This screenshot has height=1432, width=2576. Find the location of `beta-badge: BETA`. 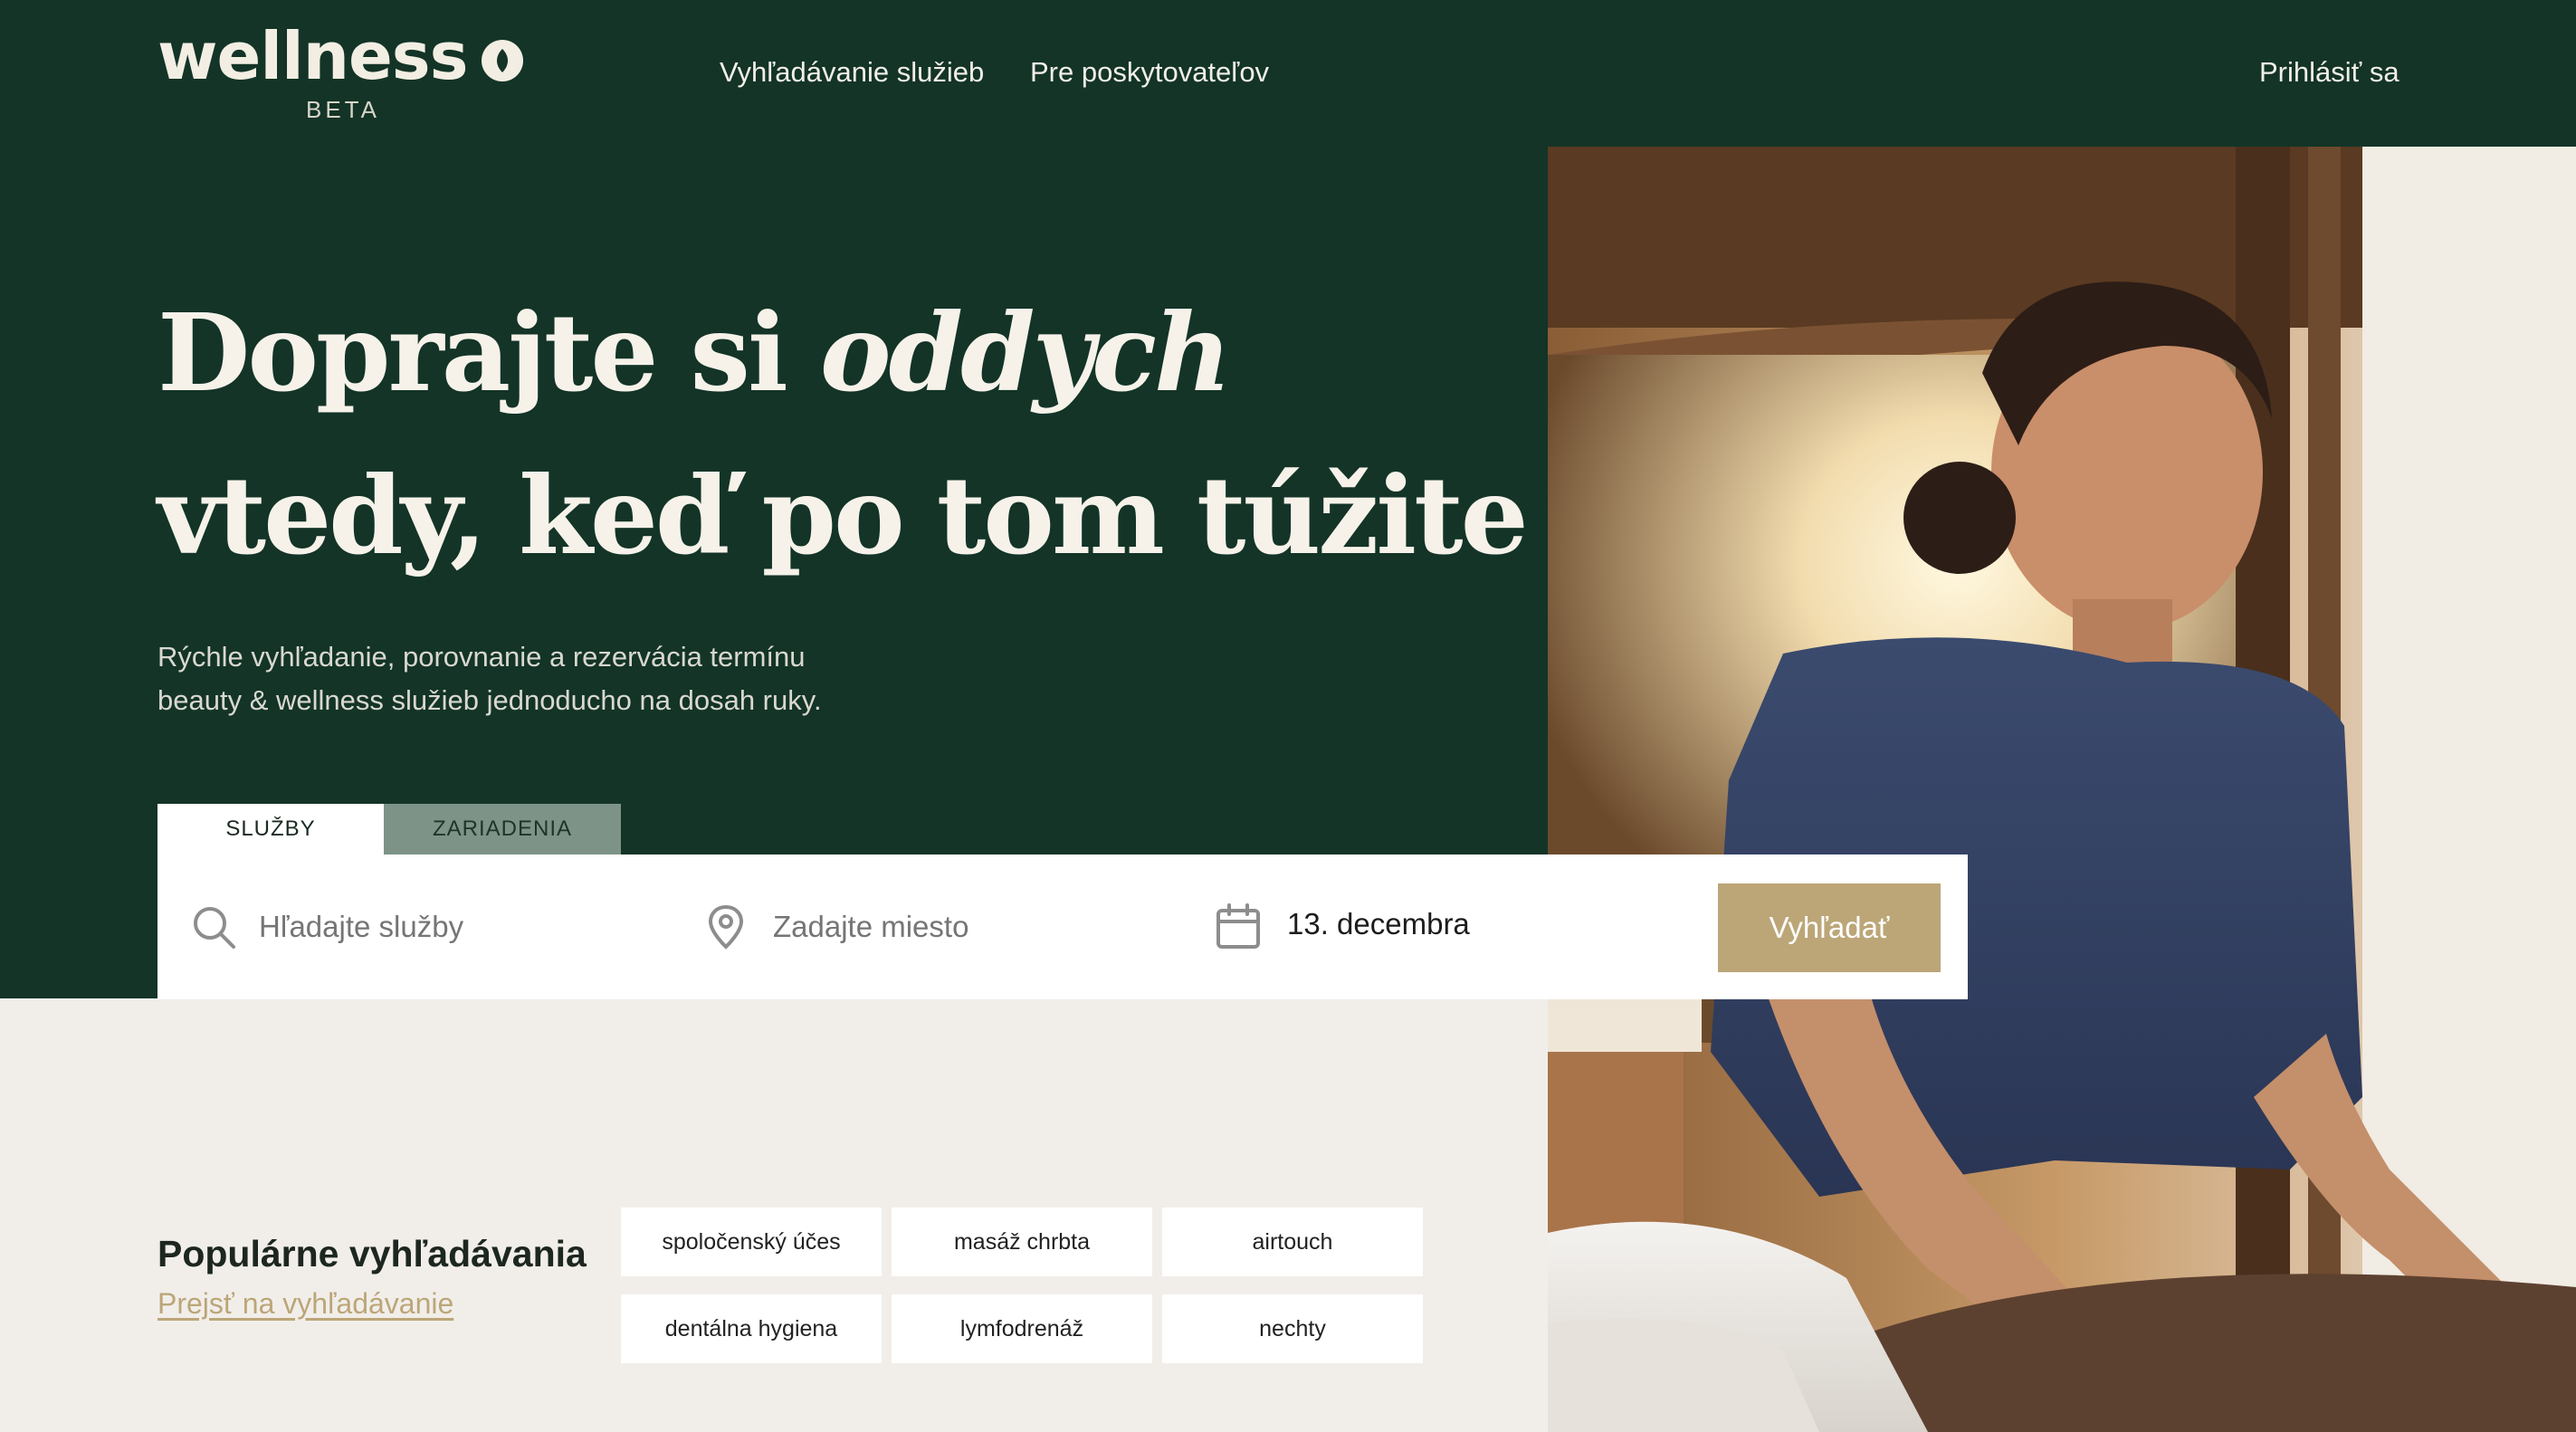

beta-badge: BETA is located at coordinates (343, 109).